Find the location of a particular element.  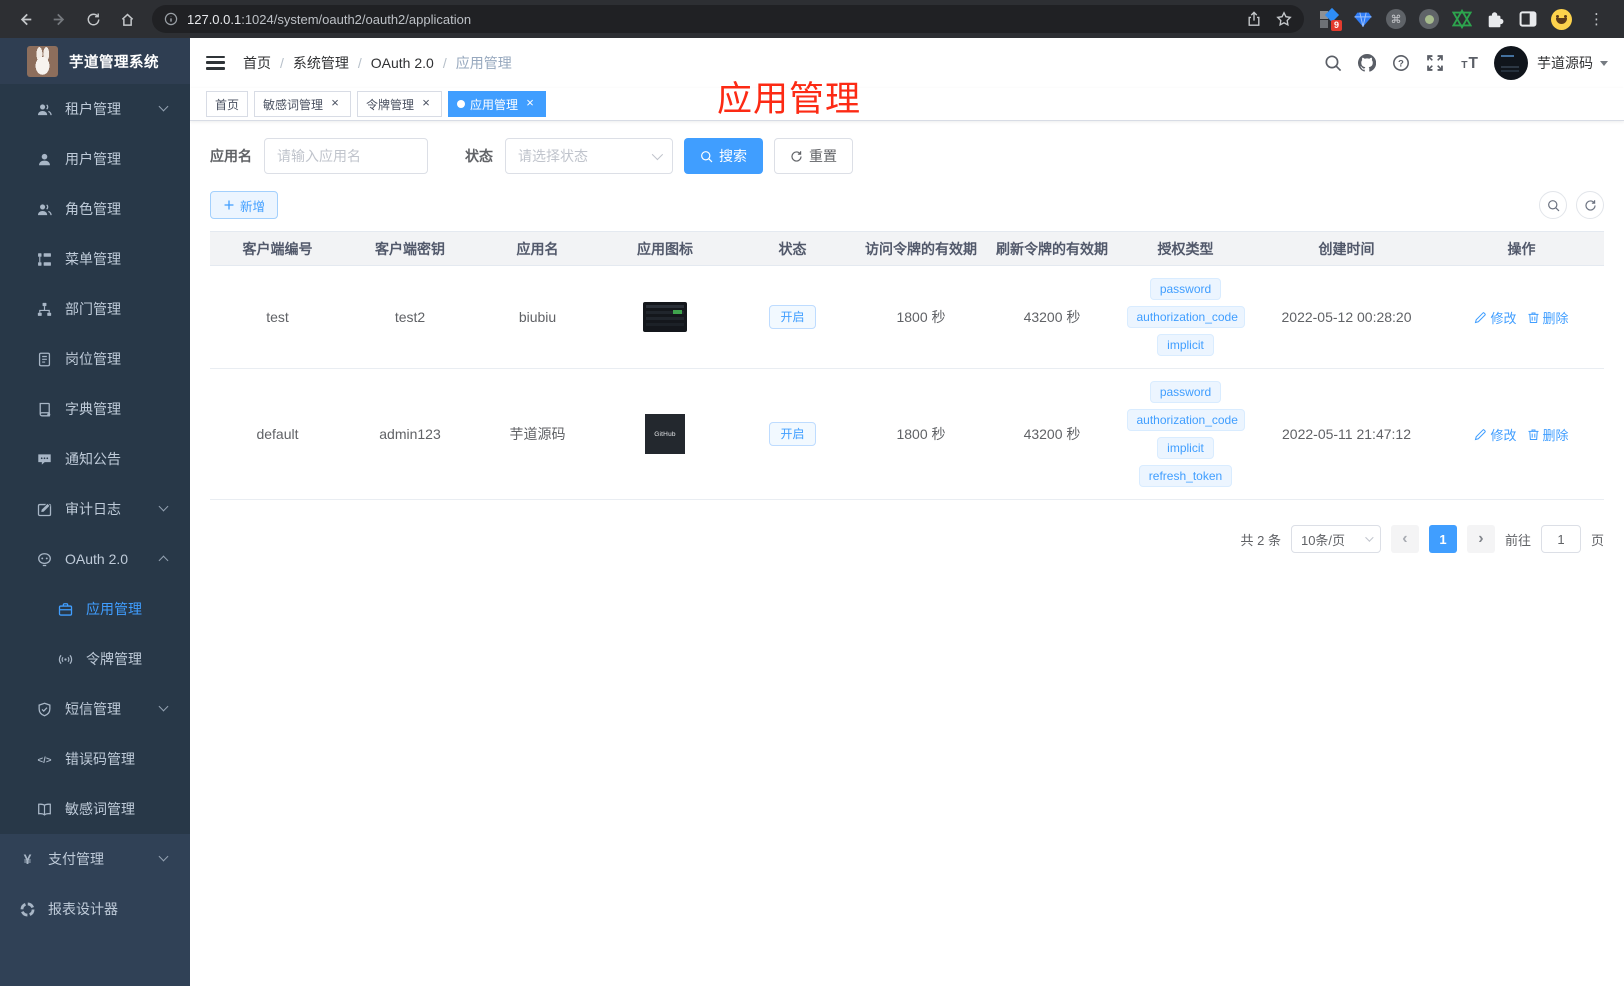

app-title: 芋道管理系统 is located at coordinates (114, 62).